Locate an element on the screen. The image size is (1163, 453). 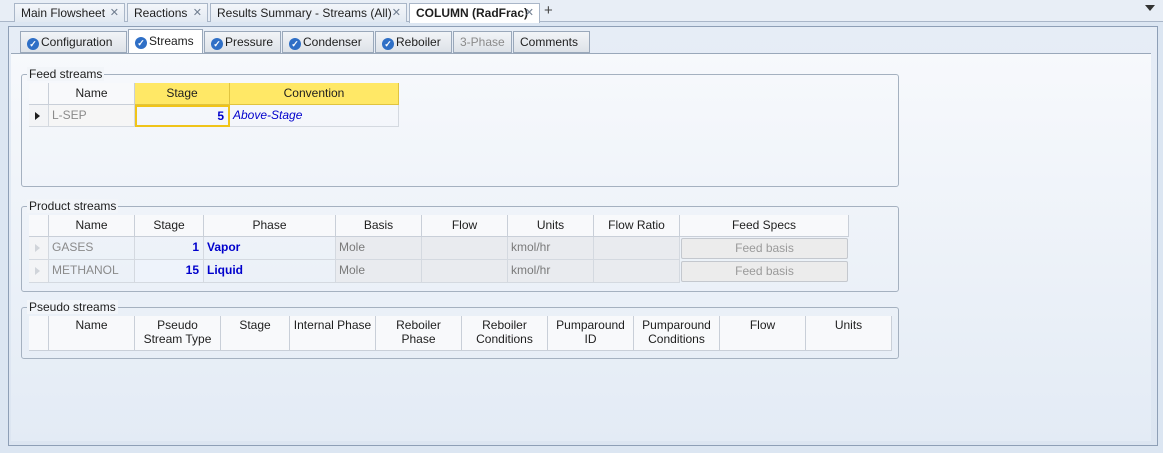
tab-streams: ✓ Streams is located at coordinates (165, 41).